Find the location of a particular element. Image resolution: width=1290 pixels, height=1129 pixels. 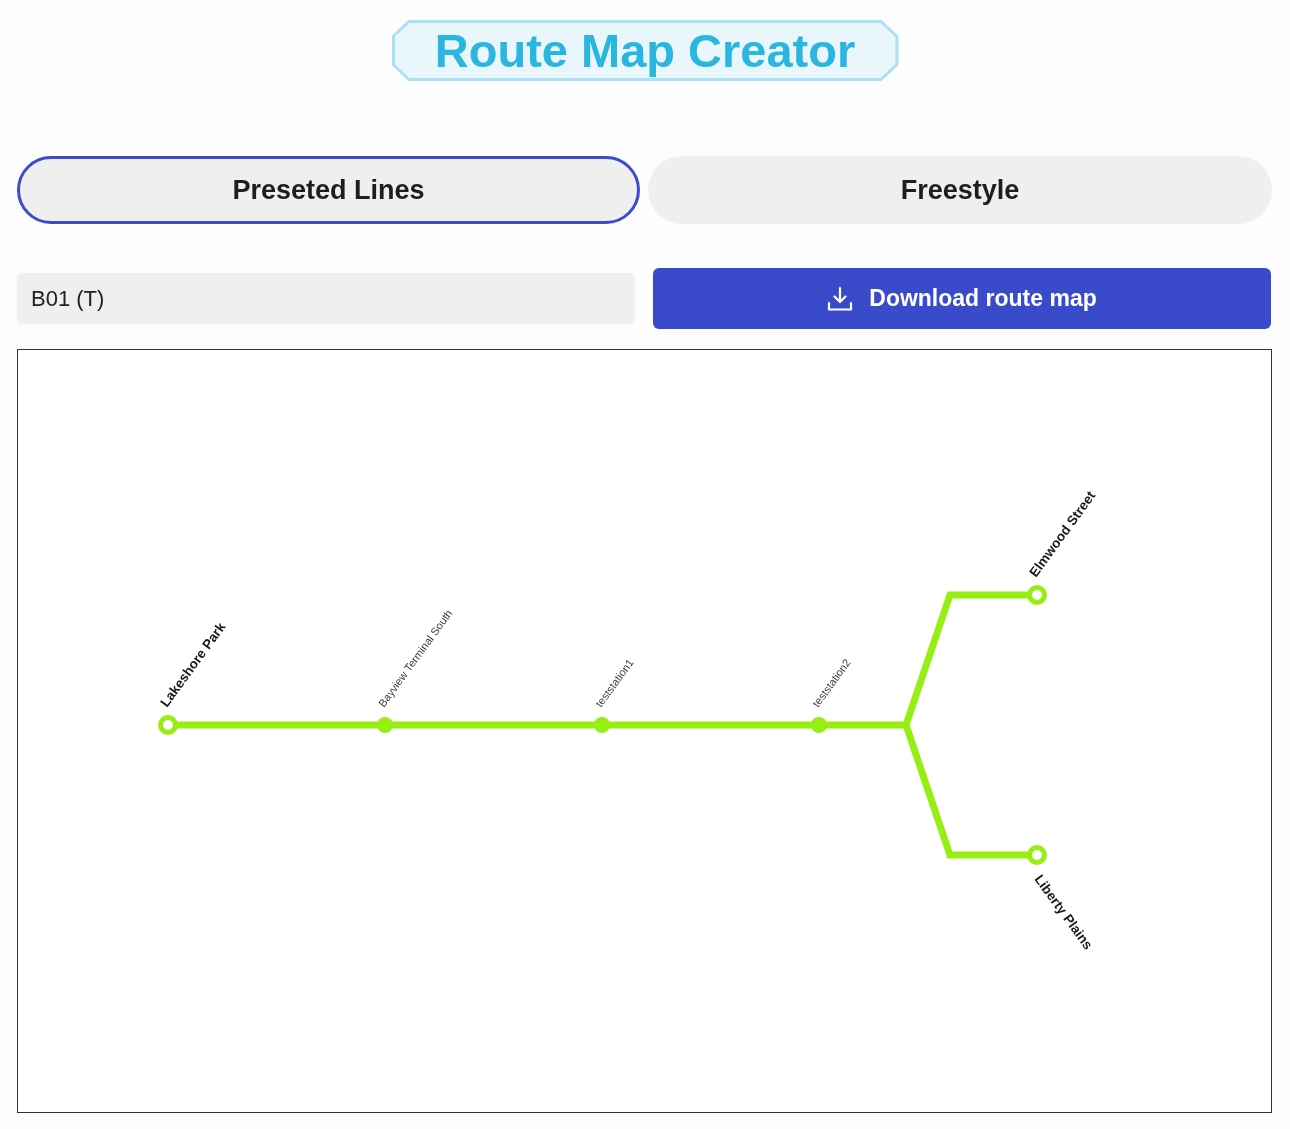

mode-tab: Preseted Lines is located at coordinates (328, 190).